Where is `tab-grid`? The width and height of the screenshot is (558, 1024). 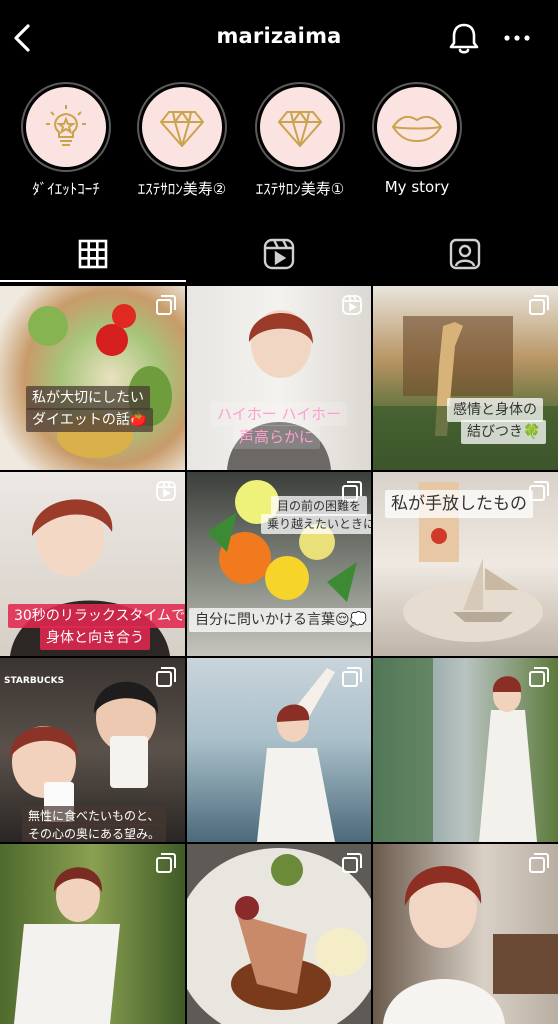
tab-grid is located at coordinates (93, 255).